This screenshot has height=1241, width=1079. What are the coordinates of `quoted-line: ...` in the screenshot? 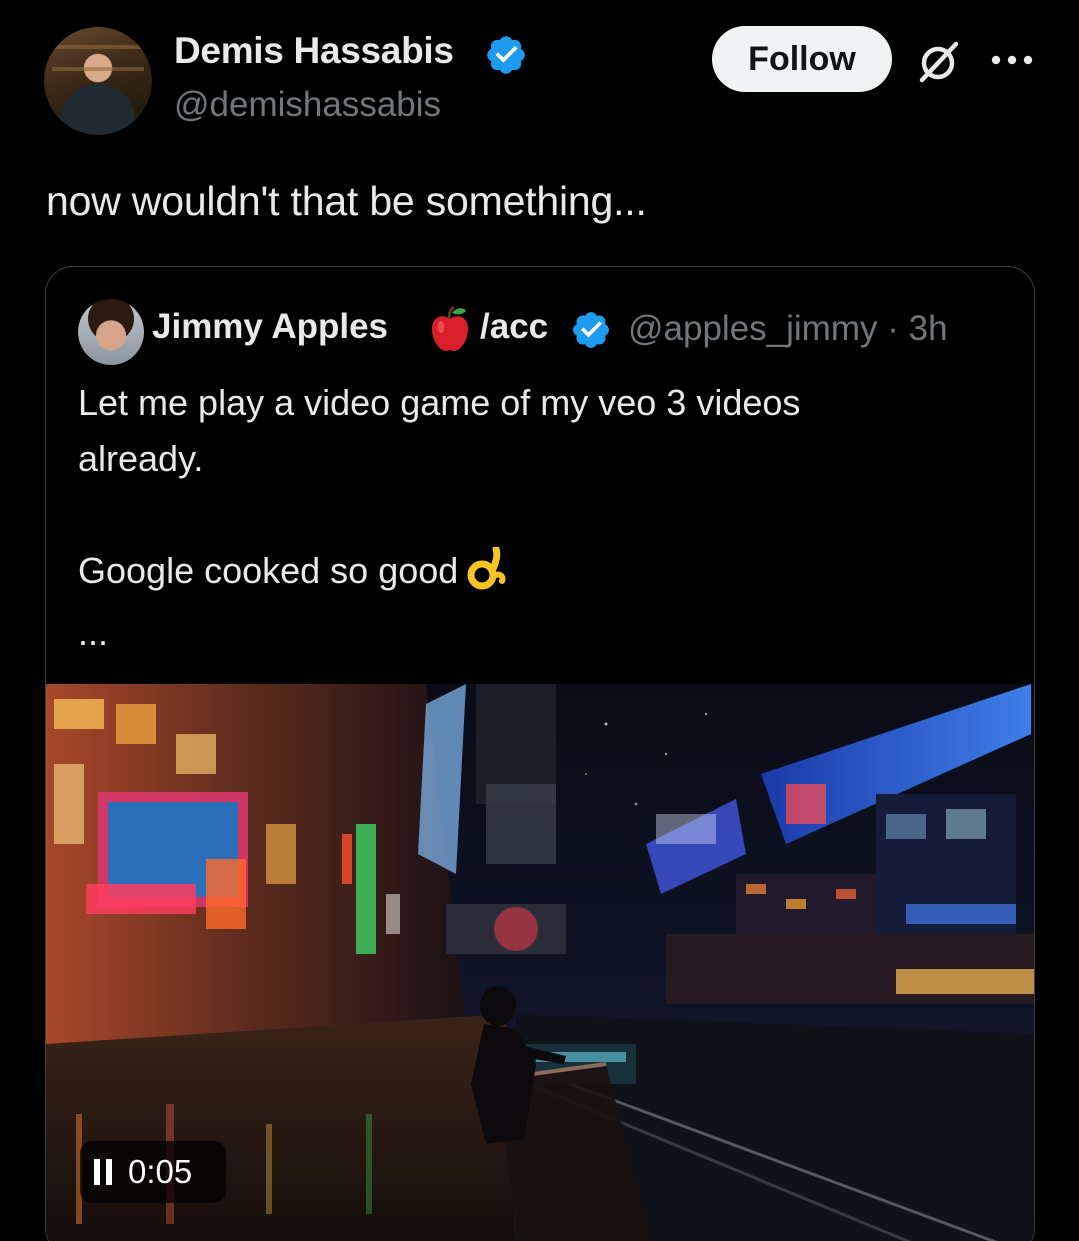 It's located at (93, 632).